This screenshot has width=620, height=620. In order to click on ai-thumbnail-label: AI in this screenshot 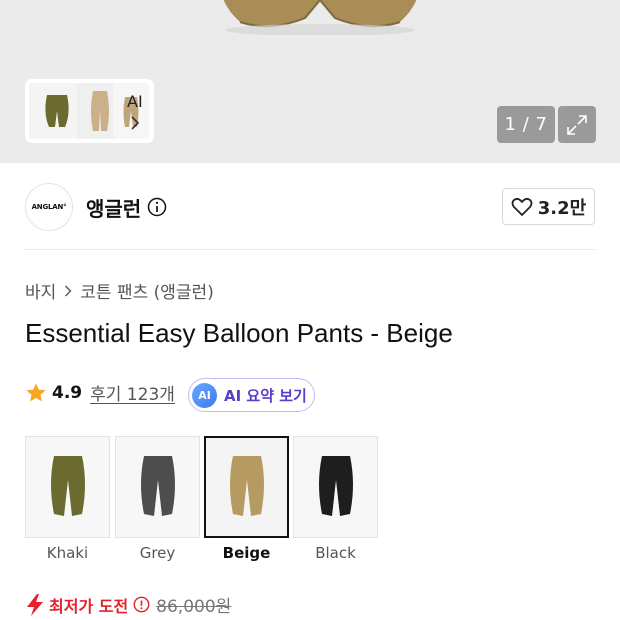, I will do `click(135, 101)`.